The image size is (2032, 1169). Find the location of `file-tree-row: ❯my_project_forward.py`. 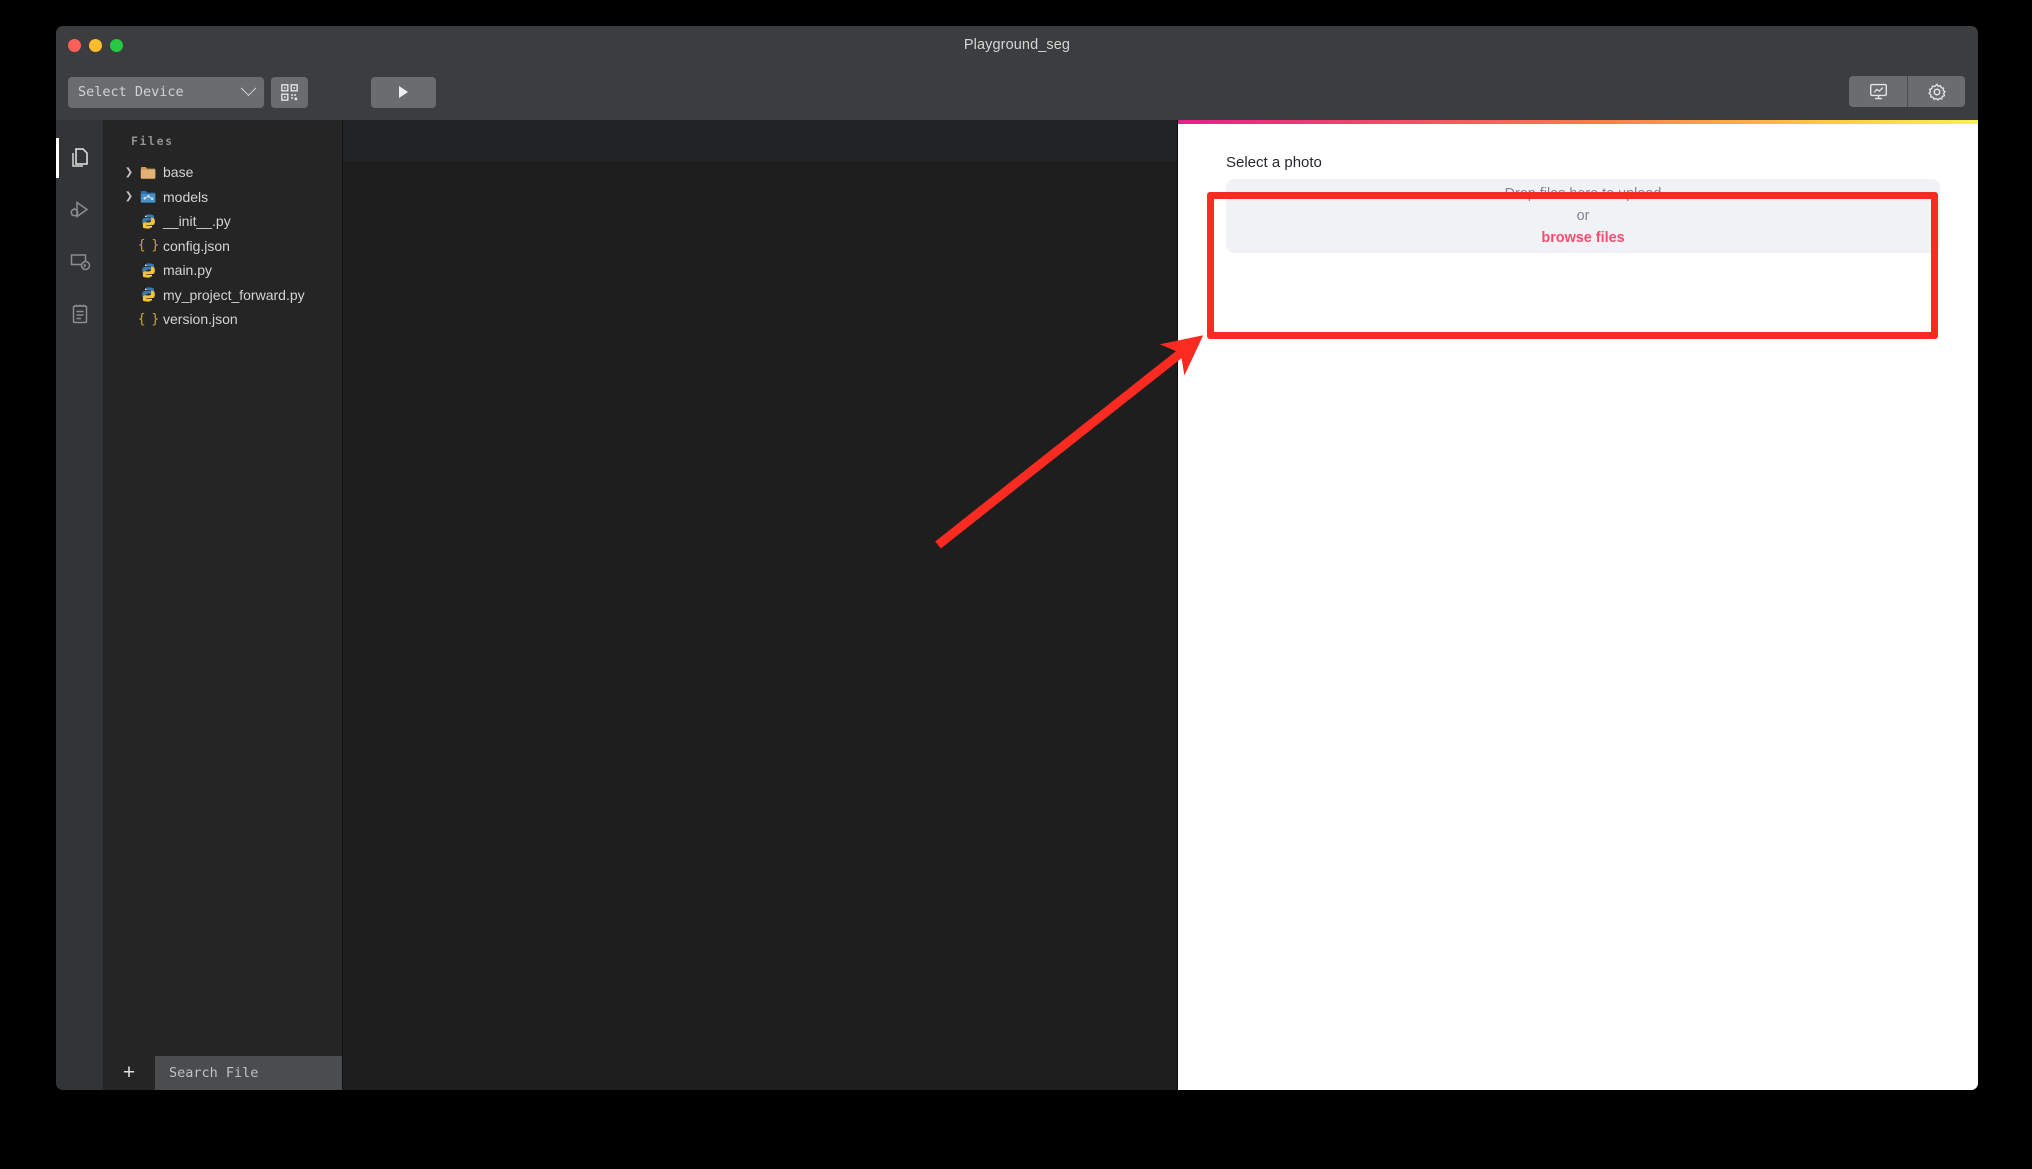

file-tree-row: ❯my_project_forward.py is located at coordinates (222, 295).